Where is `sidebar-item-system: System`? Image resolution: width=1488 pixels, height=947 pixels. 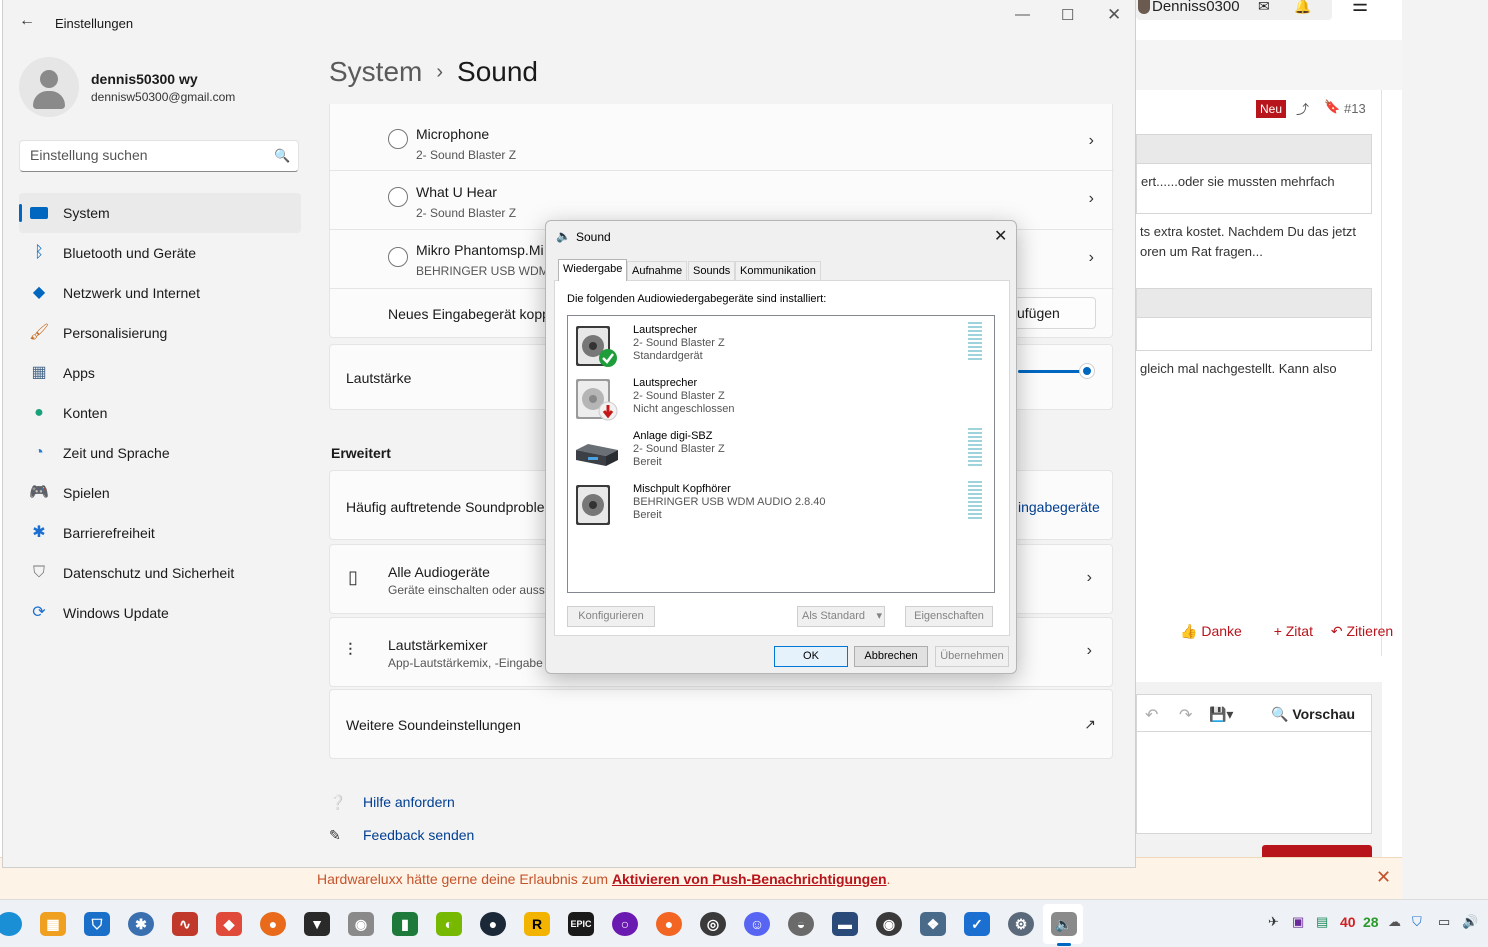
sidebar-item-system: System is located at coordinates (160, 213).